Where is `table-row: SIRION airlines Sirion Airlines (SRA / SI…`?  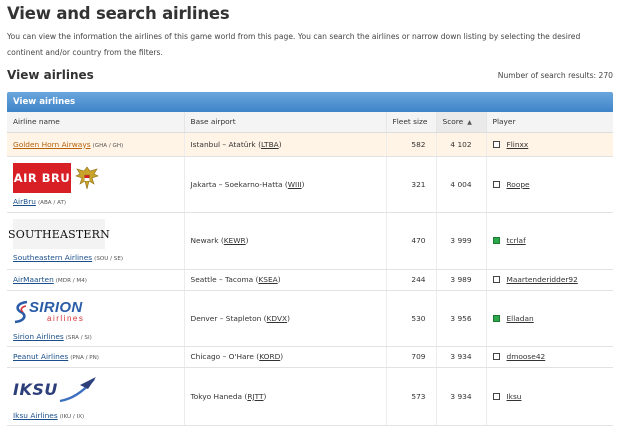
table-row: SIRION airlines Sirion Airlines (SRA / SI… is located at coordinates (310, 318).